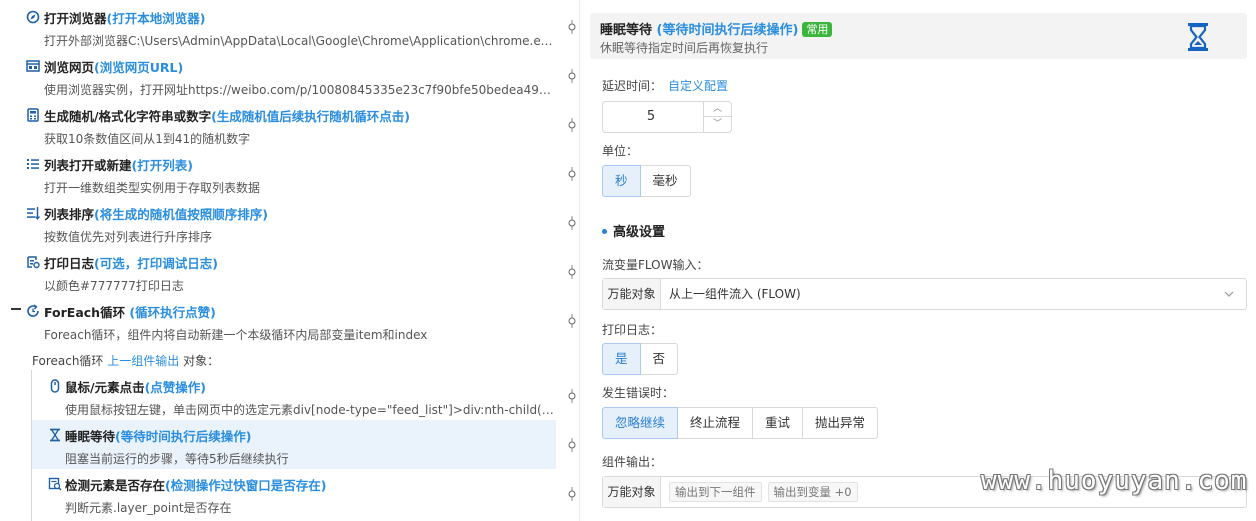 This screenshot has height=521, width=1256. I want to click on on-error-selector: 忽略继续 终止流程 重试 抛出异常, so click(740, 423).